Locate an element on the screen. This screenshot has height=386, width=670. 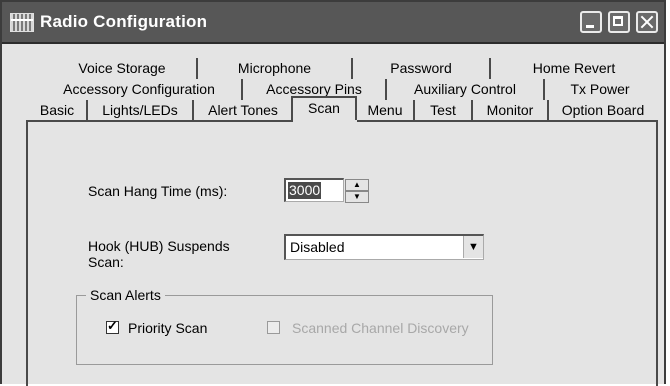
tab-option-board: Option Board is located at coordinates (603, 111).